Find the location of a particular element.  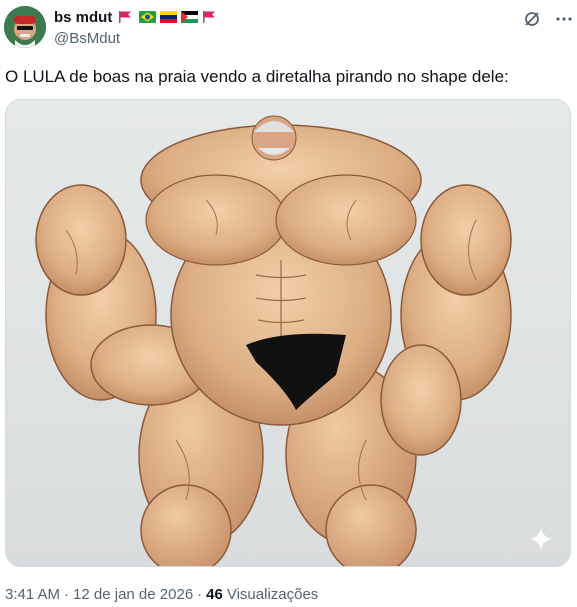

palestine-flag-icon is located at coordinates (190, 17).